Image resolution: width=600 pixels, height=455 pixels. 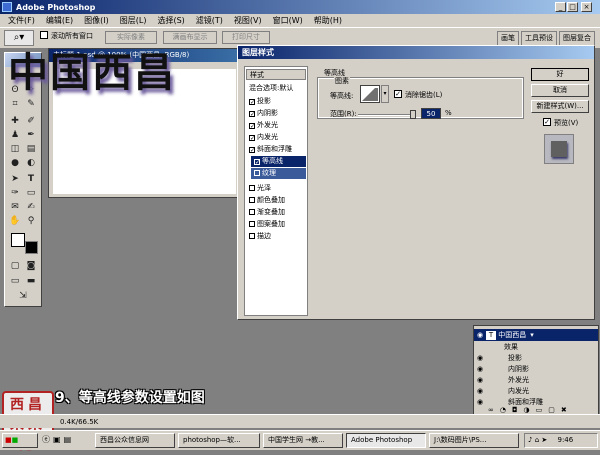 I want to click on style-item-pattern-overlay: 图案叠加, so click(x=276, y=224).